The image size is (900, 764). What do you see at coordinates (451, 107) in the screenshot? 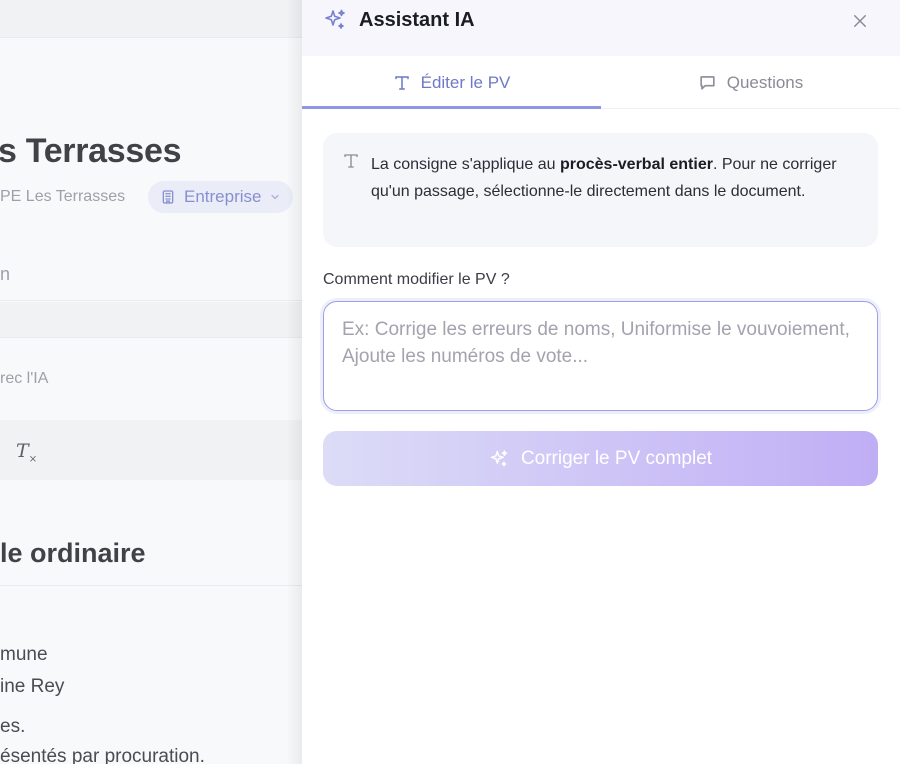
I see `active-tab-indicator` at bounding box center [451, 107].